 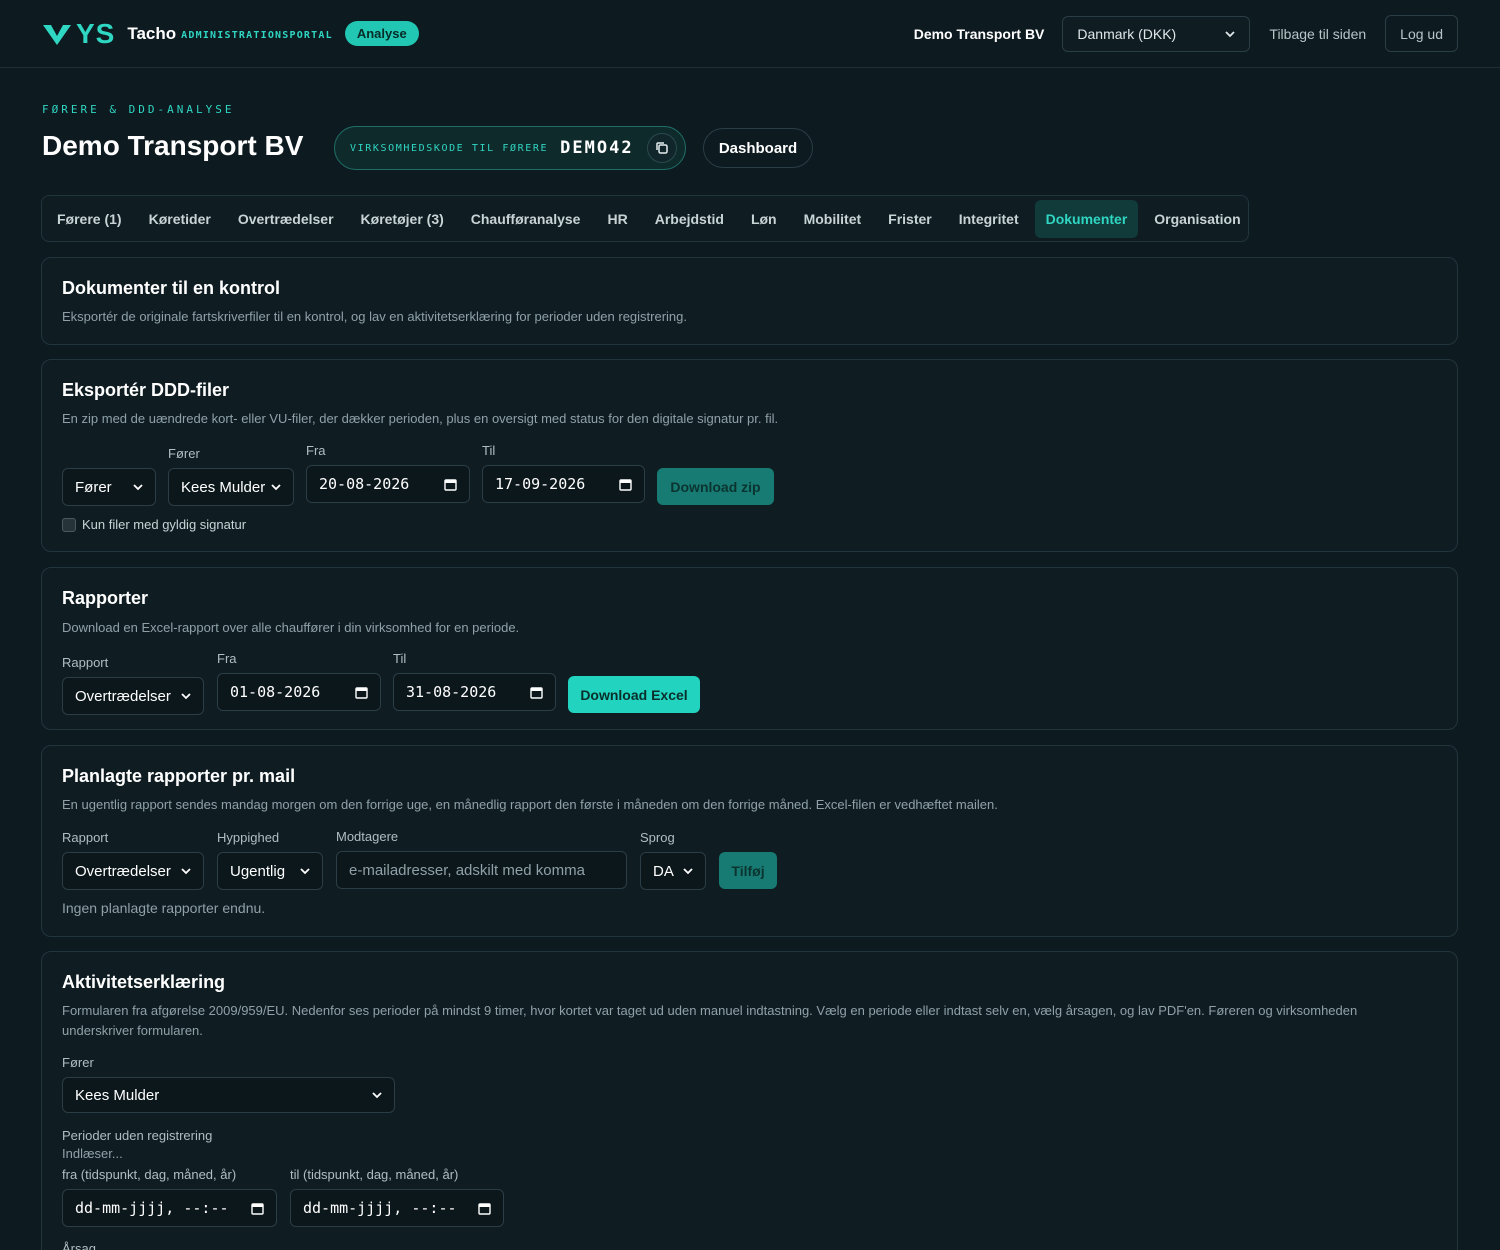 What do you see at coordinates (689, 219) in the screenshot?
I see `tab-arbejdstid: Arbejdstid` at bounding box center [689, 219].